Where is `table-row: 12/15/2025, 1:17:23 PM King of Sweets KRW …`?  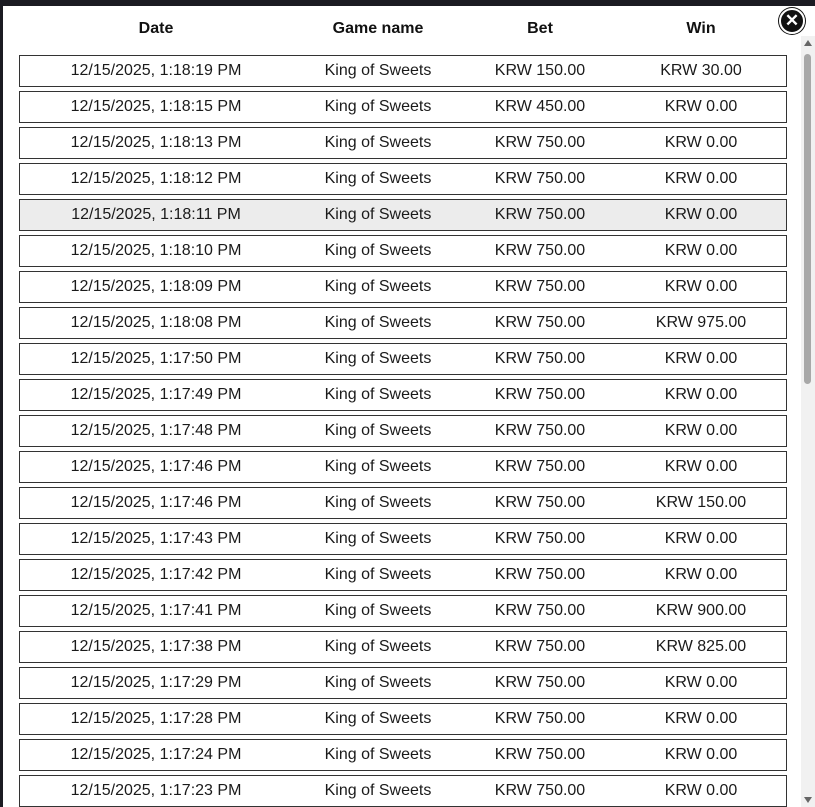 table-row: 12/15/2025, 1:17:23 PM King of Sweets KRW … is located at coordinates (403, 791).